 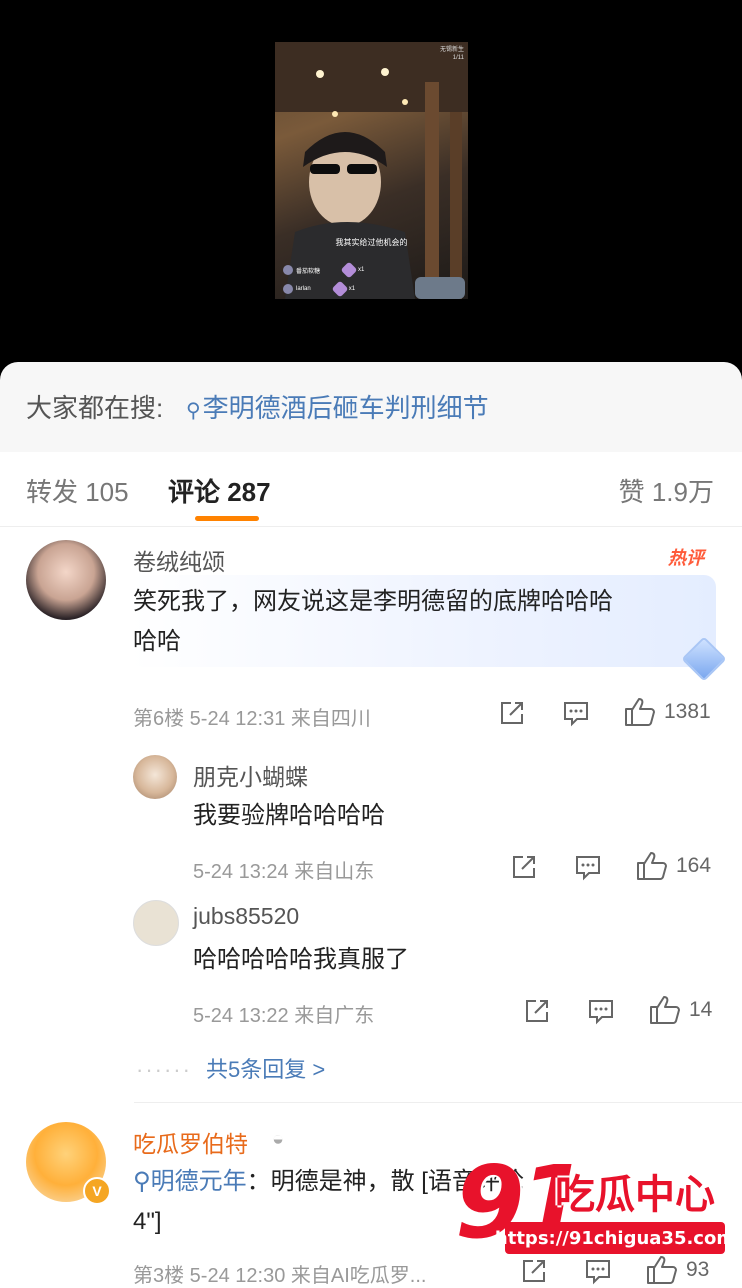 I want to click on like-button: 164, so click(x=673, y=866).